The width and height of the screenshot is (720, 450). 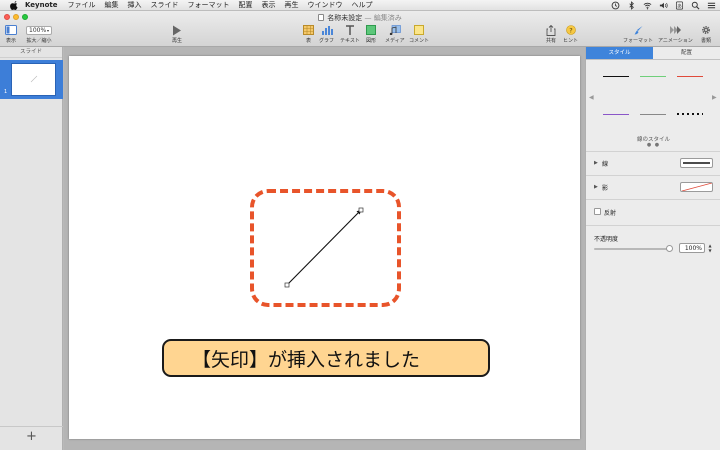 I want to click on thumbnail-line-shape, so click(x=34, y=79).